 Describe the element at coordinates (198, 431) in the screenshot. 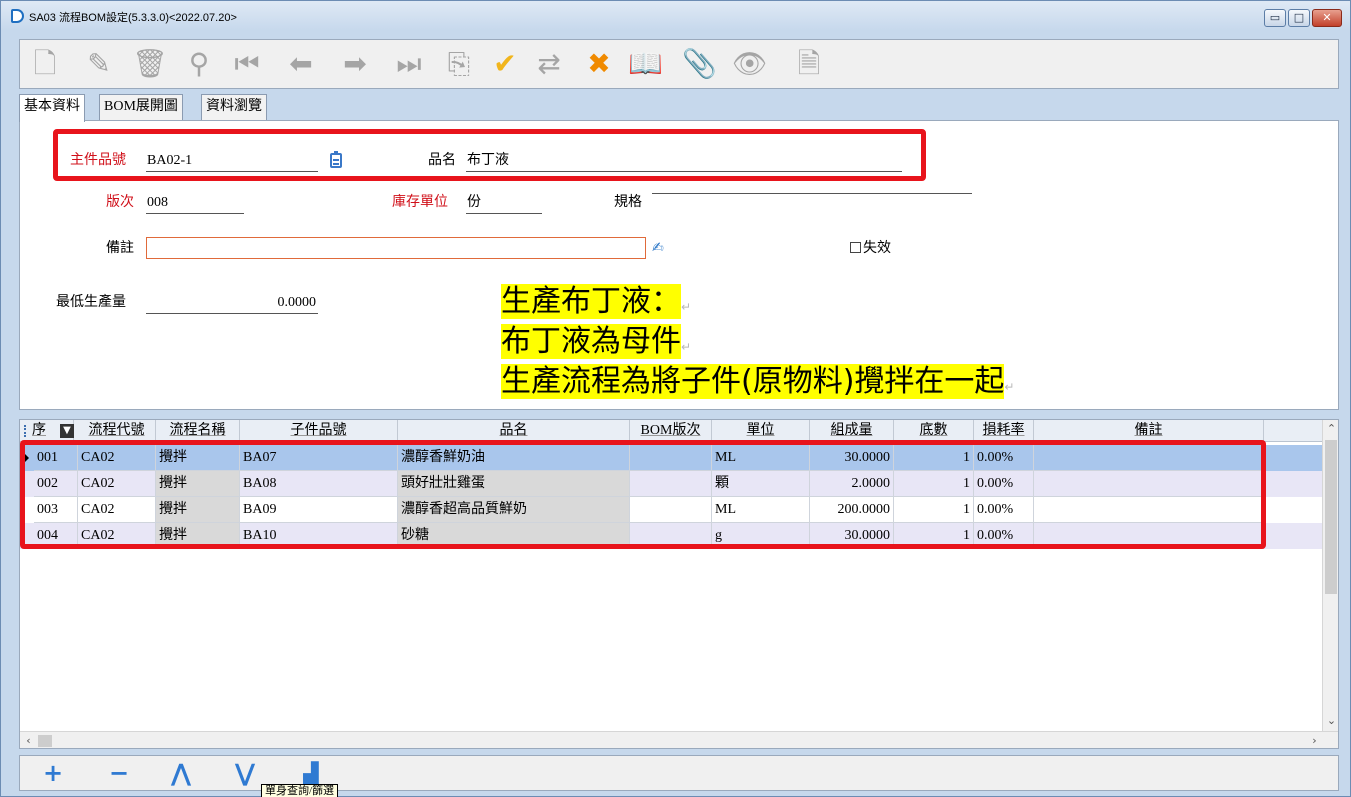

I see `col-proc-name: 流程名稱` at that location.